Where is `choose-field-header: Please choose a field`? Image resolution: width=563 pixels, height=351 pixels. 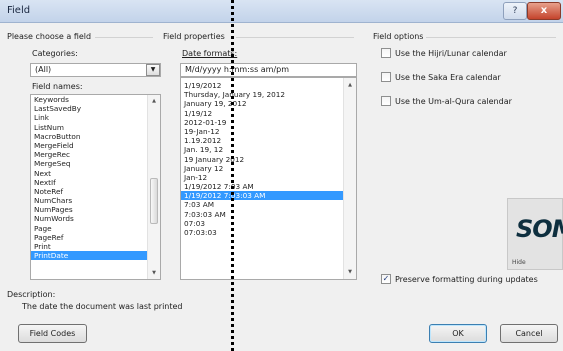
choose-field-header: Please choose a field is located at coordinates (49, 36).